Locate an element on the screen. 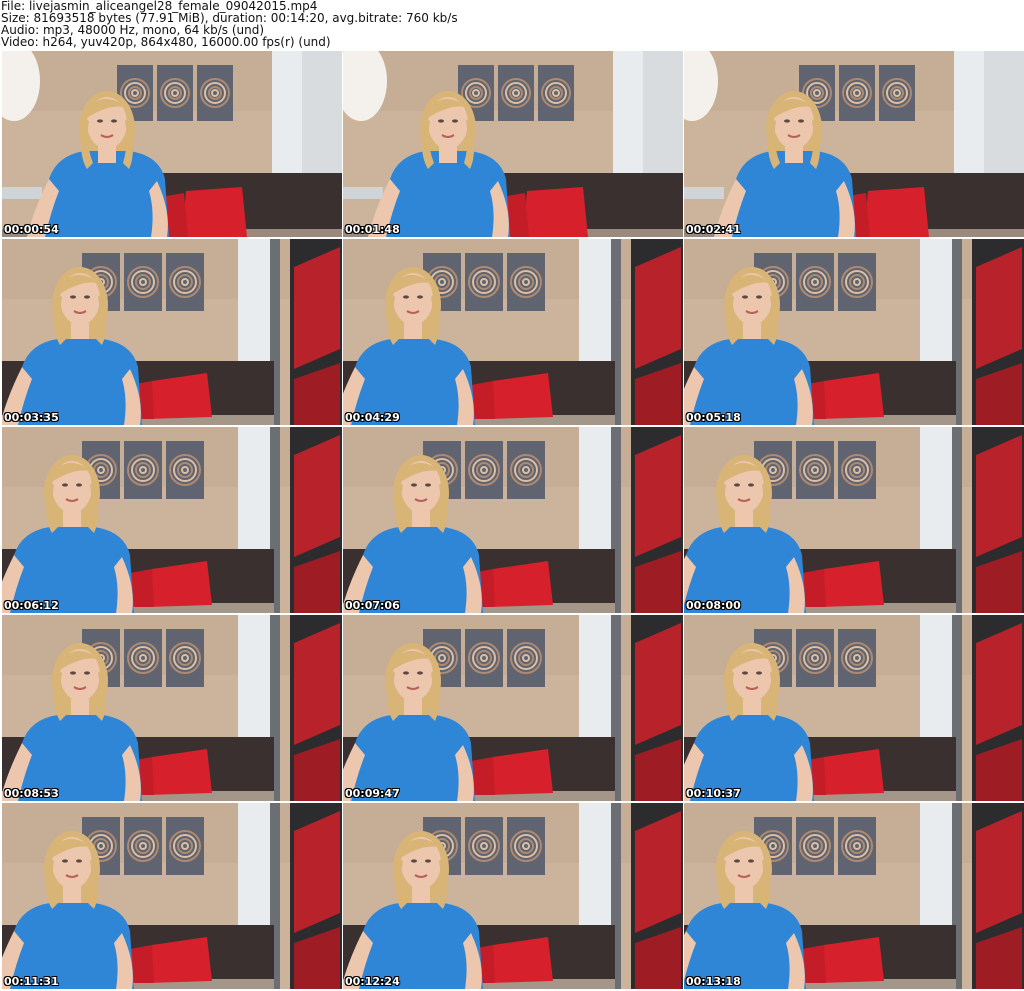  video-thumbnail: 00:02:41 is located at coordinates (854, 144).